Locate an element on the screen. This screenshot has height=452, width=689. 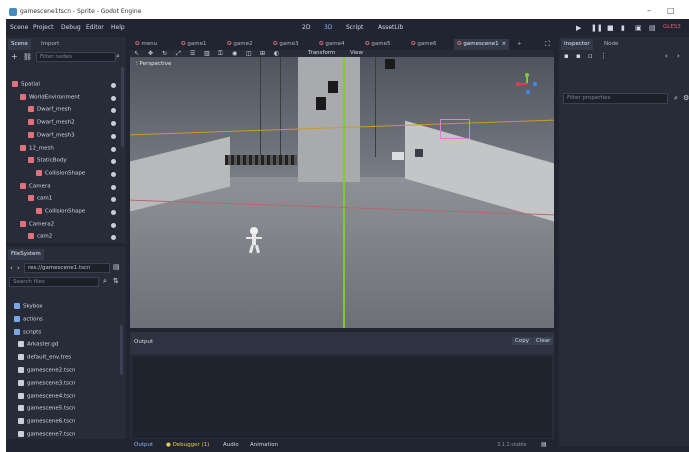
file-list-item: gamescene2.tscn is located at coordinates (68, 372).